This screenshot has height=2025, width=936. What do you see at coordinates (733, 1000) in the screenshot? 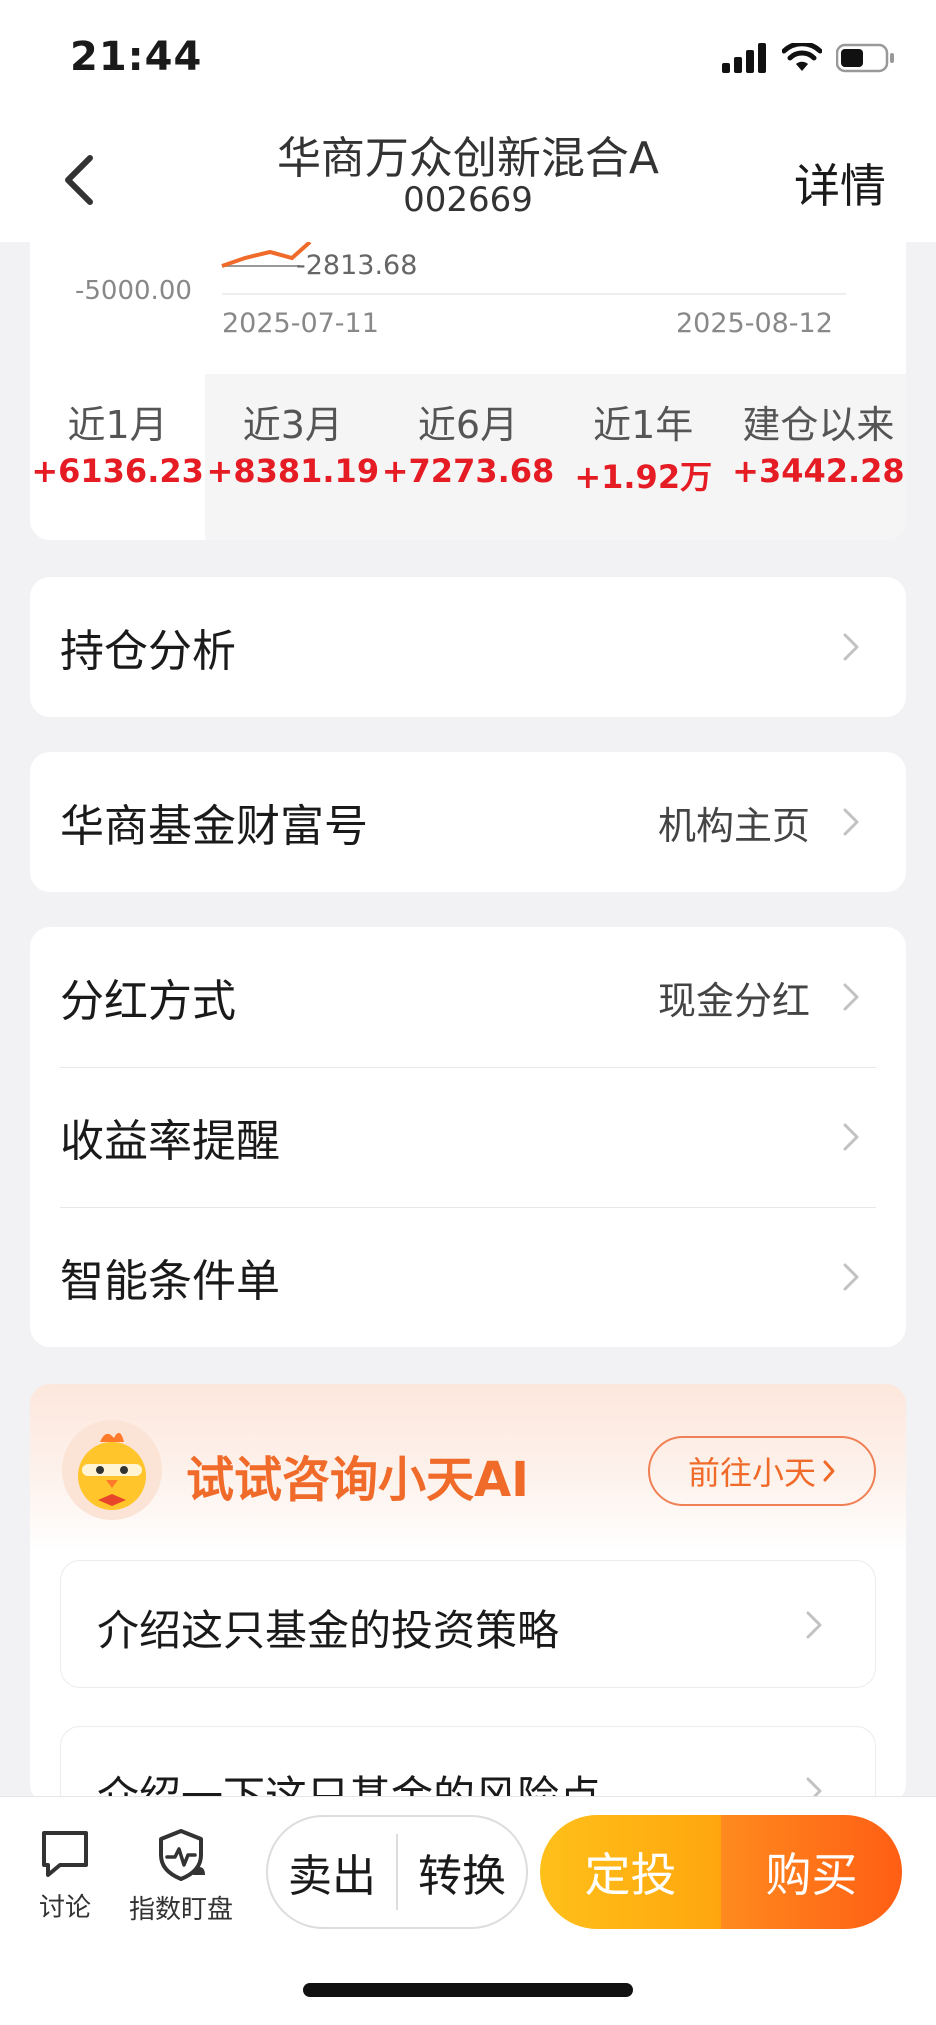
I see `dividend-method-value: 现金分红` at bounding box center [733, 1000].